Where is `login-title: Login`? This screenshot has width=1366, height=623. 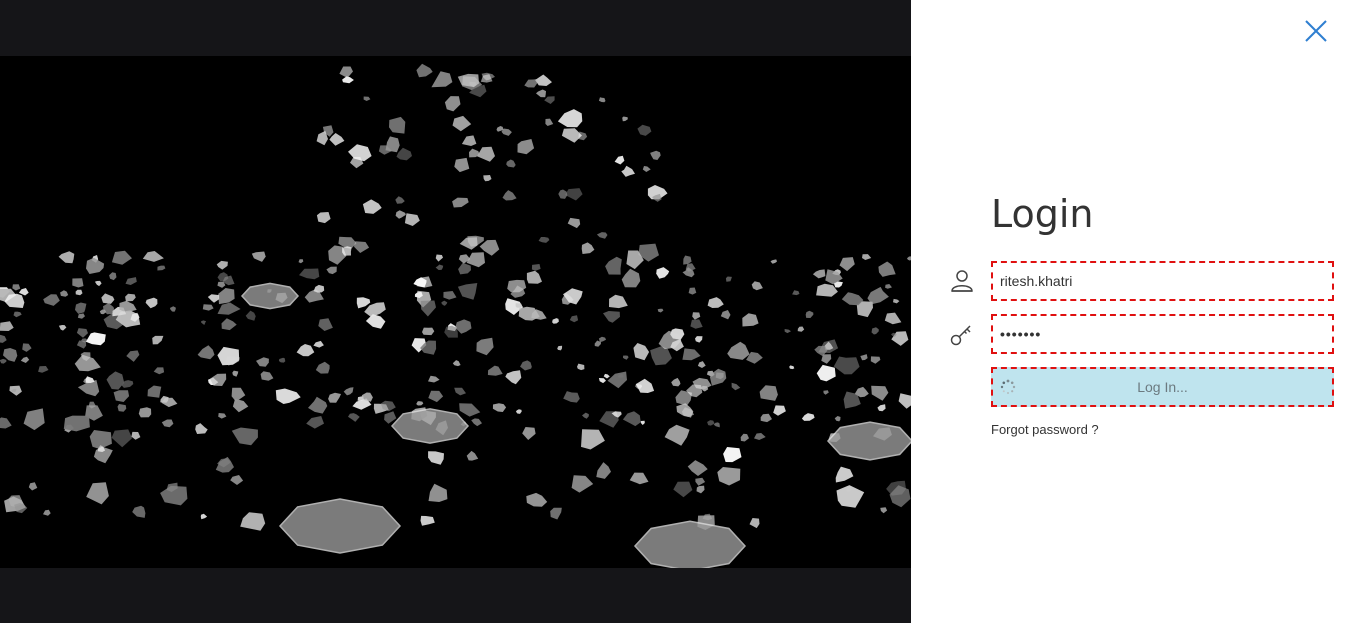 login-title: Login is located at coordinates (1042, 214).